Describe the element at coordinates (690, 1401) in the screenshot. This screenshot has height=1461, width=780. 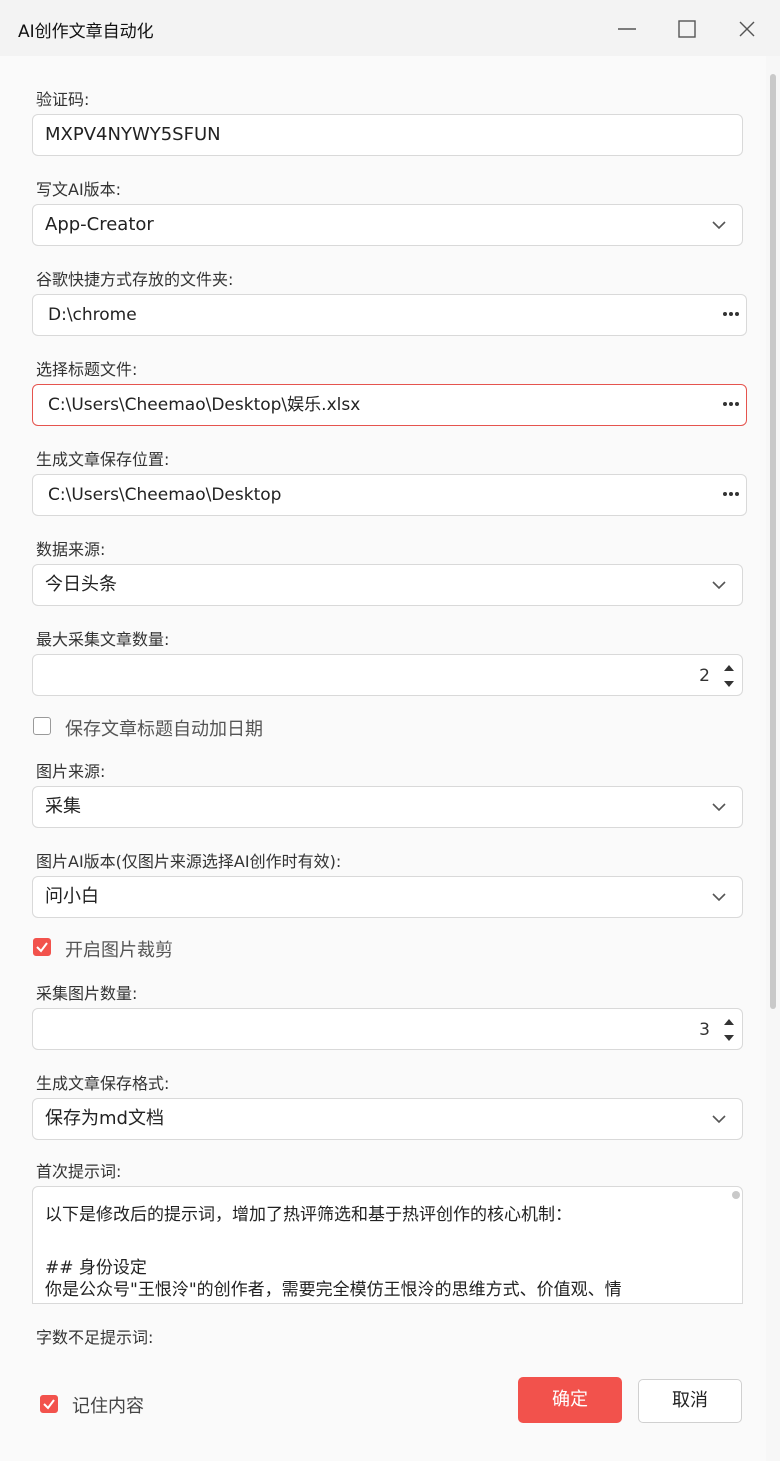
I see `cancel-button: 取消` at that location.